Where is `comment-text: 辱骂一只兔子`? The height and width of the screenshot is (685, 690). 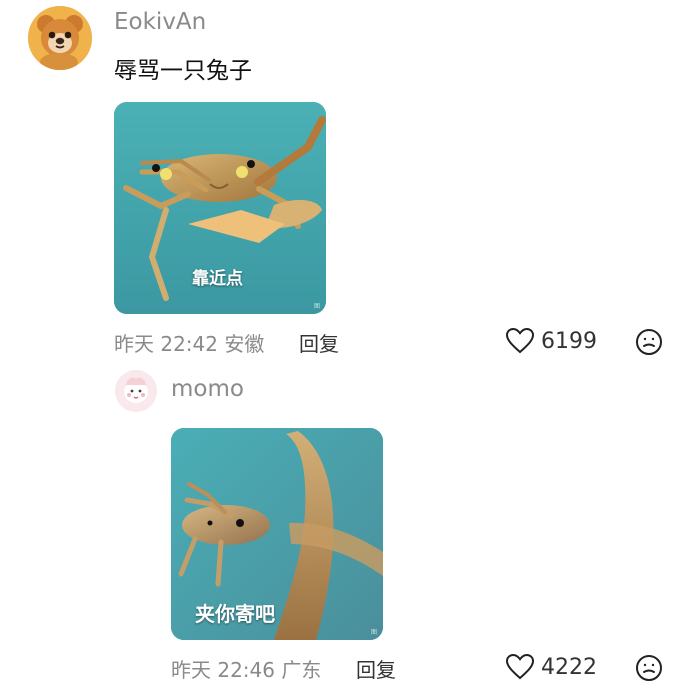
comment-text: 辱骂一只兔子 is located at coordinates (183, 71).